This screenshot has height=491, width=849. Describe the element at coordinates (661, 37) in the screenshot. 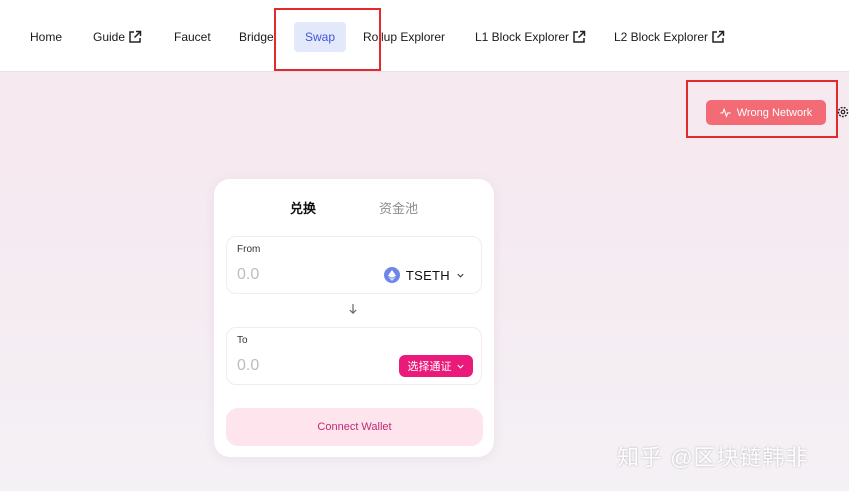

I see `nav-l2-block-explorer-label: L2 Block Explorer` at that location.